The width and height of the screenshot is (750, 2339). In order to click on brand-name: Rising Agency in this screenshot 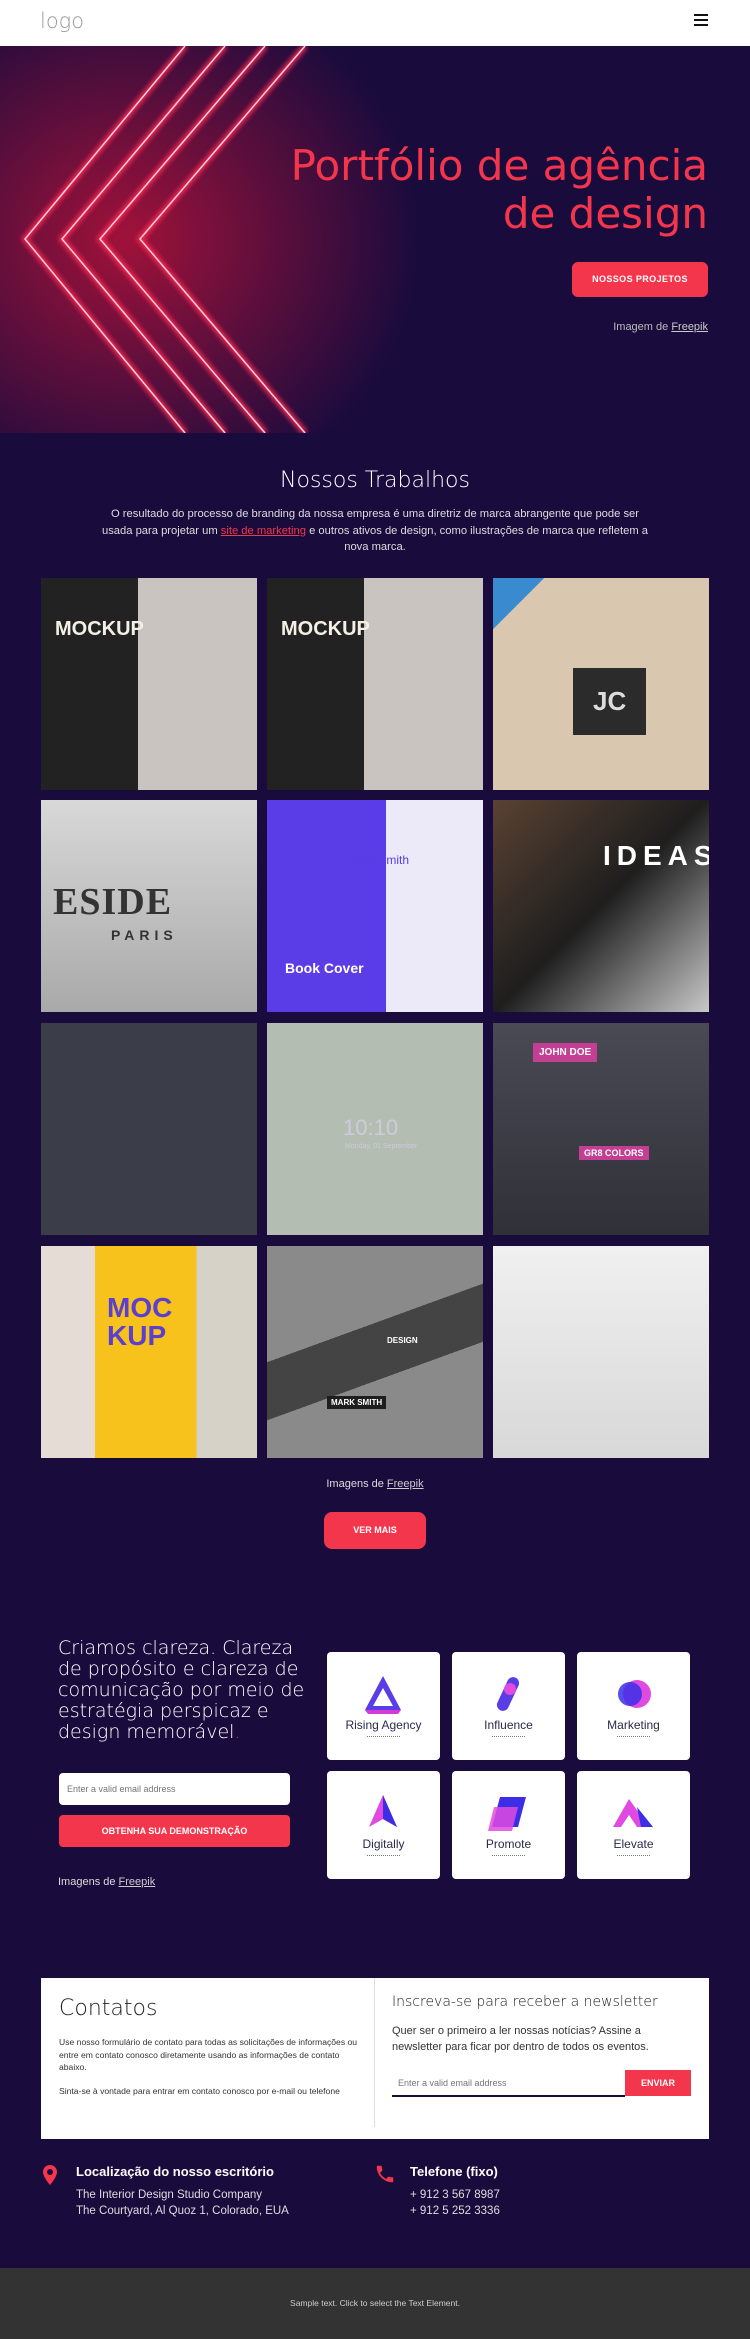, I will do `click(383, 1725)`.